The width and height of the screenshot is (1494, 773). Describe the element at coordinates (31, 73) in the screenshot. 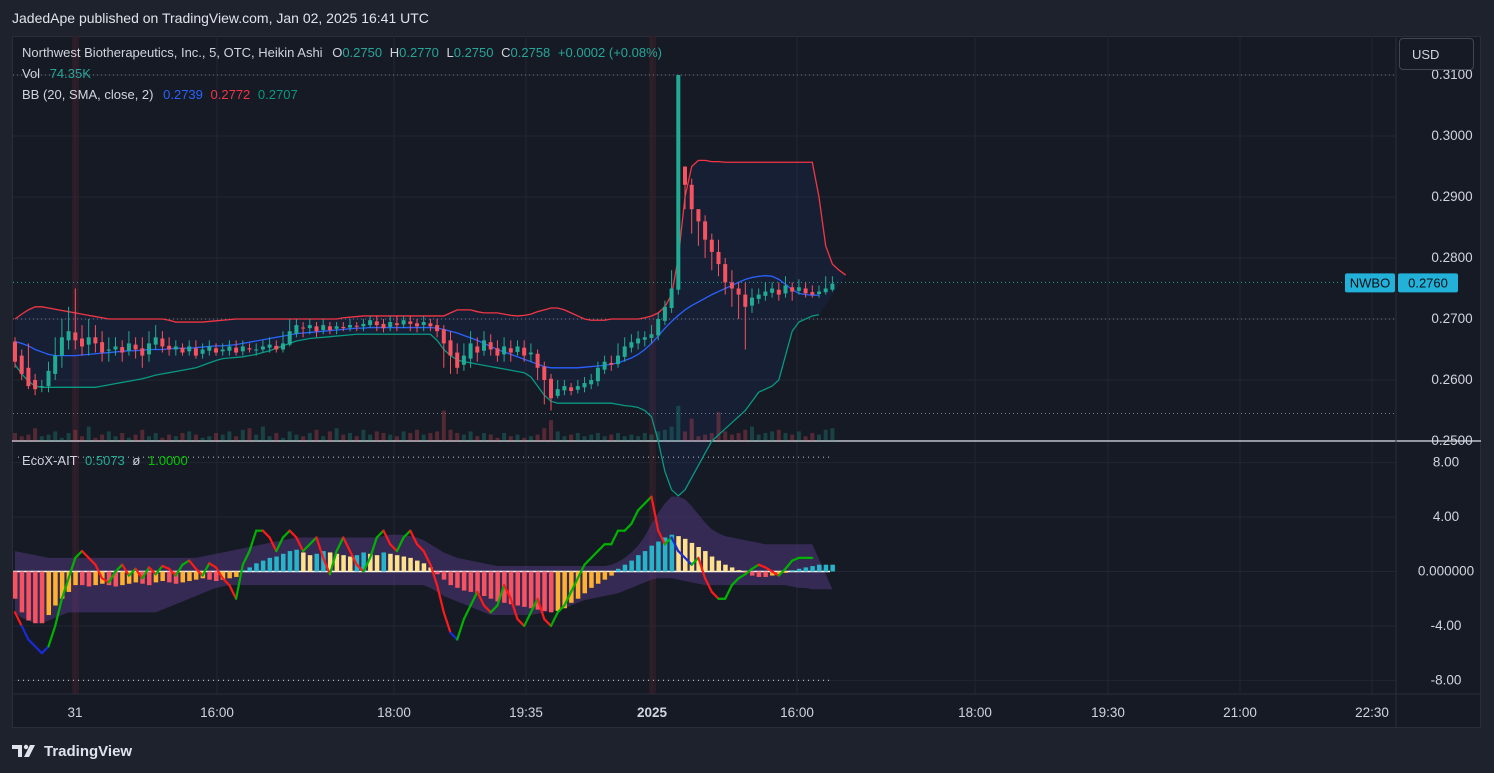

I see `vol-label: Vol` at that location.